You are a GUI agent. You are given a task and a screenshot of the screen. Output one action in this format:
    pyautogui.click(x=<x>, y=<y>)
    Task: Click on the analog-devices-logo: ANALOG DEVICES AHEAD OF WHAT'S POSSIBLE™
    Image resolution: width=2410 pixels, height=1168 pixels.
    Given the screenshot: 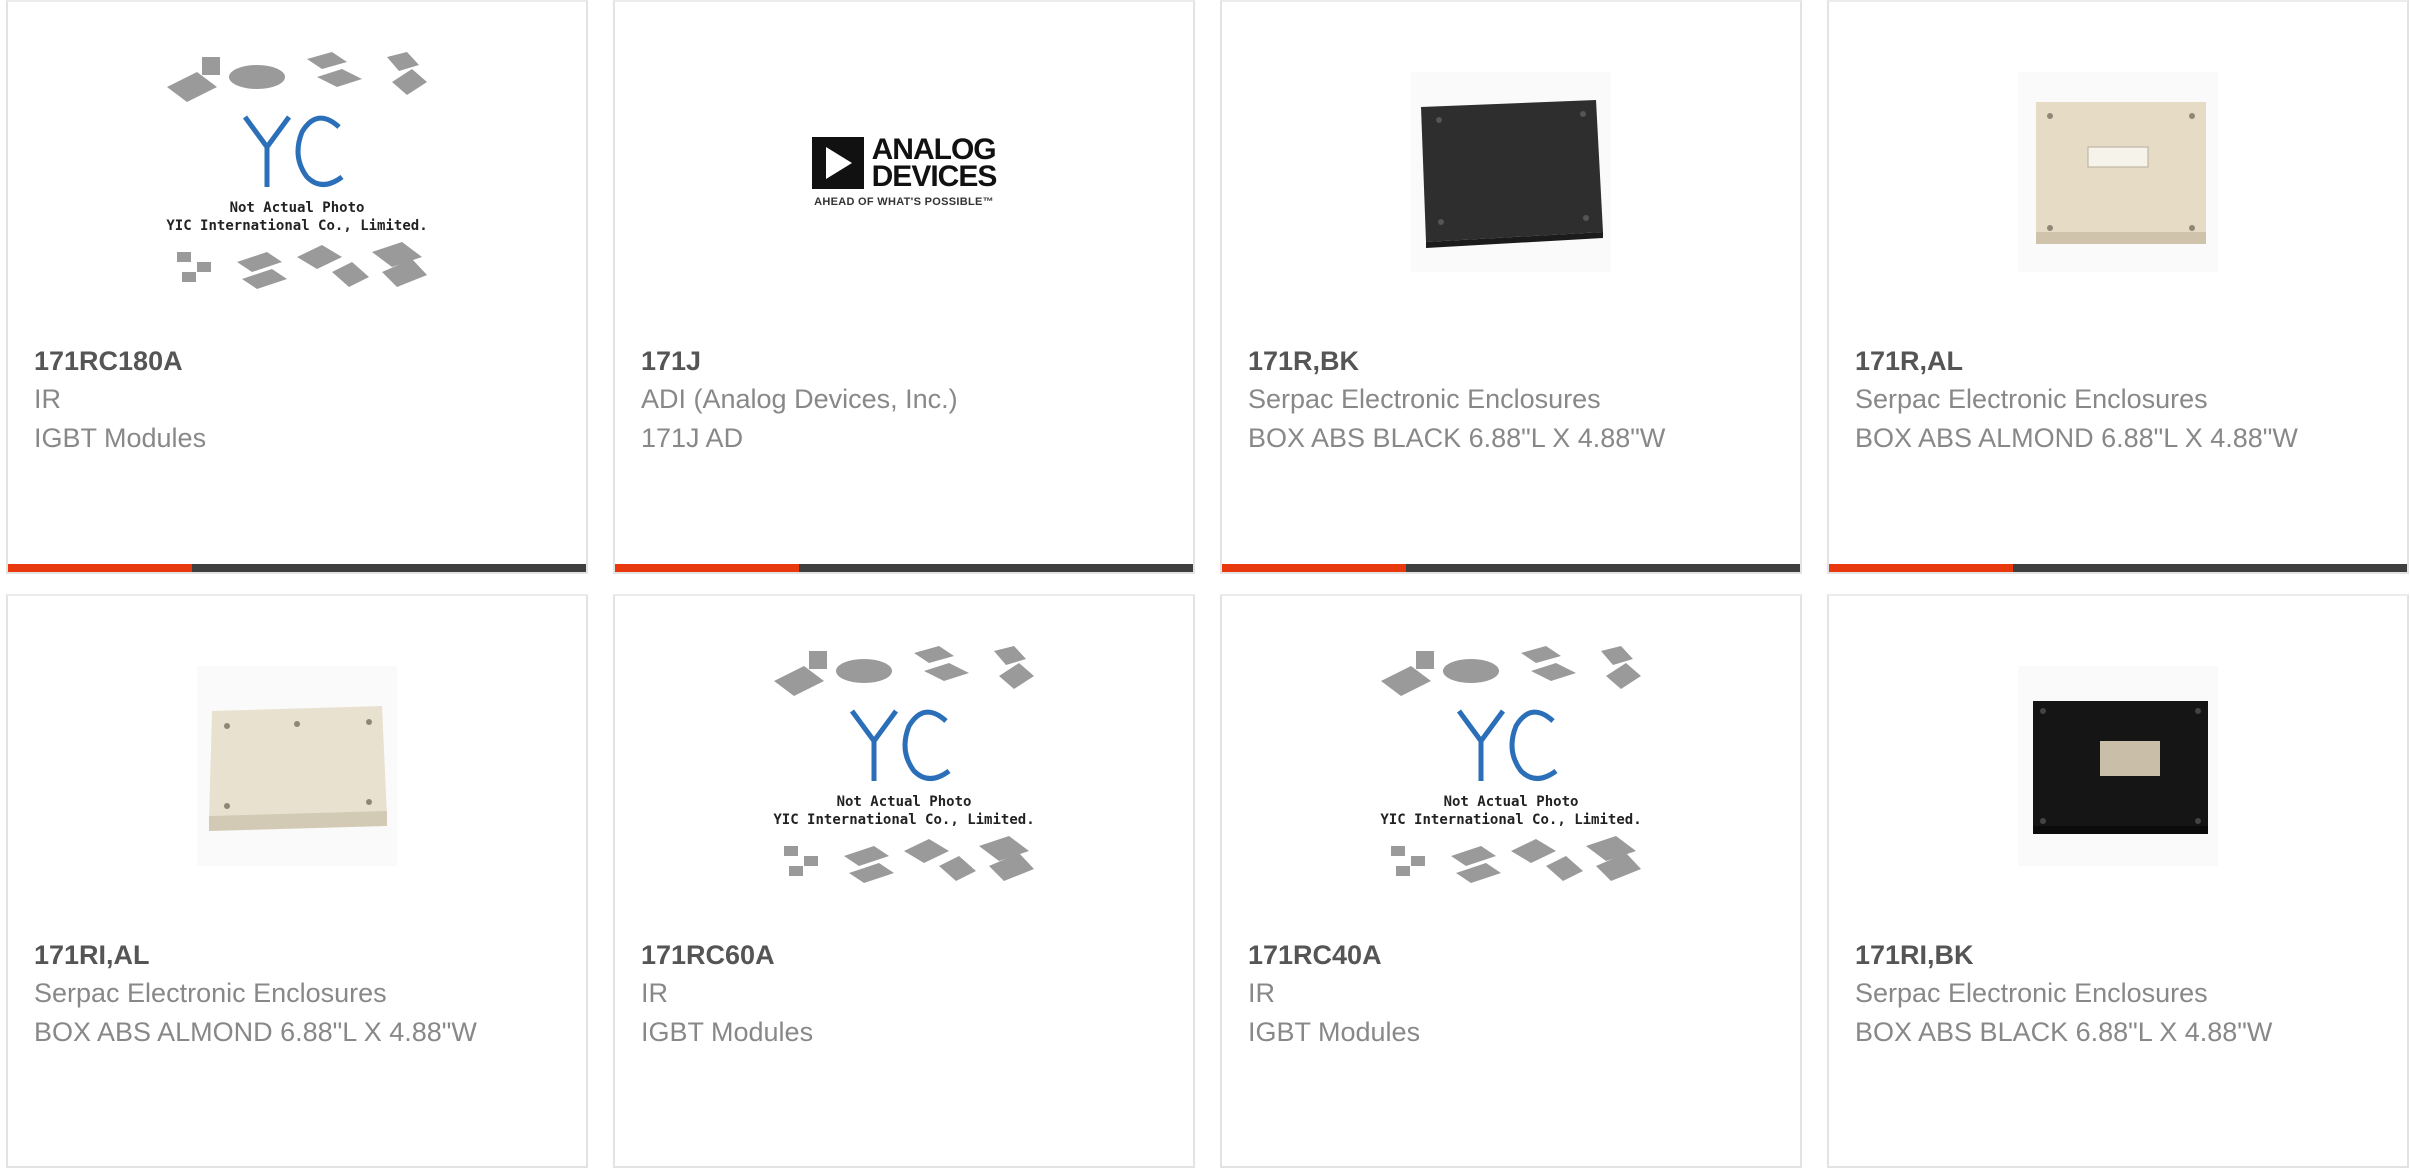 What is the action you would take?
    pyautogui.click(x=904, y=170)
    